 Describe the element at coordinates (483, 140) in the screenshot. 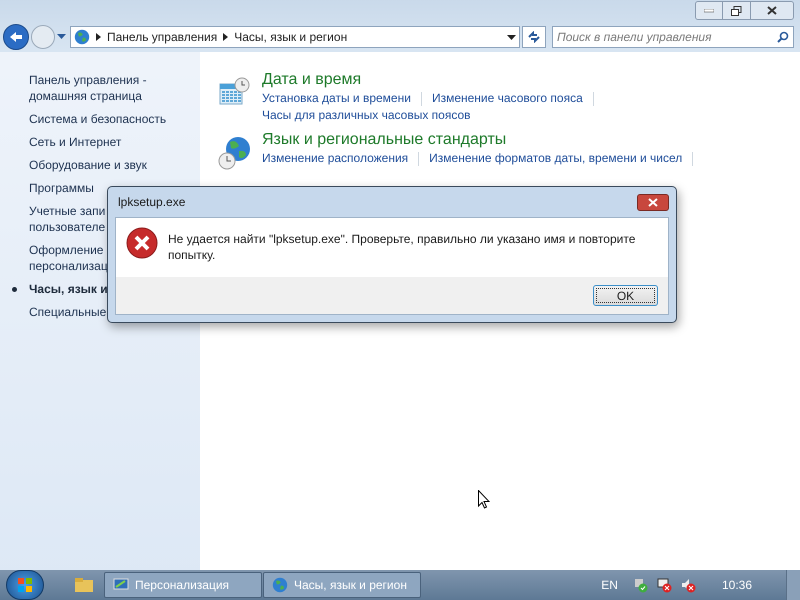

I see `section-title-link: Язык и региональные стандарты` at that location.